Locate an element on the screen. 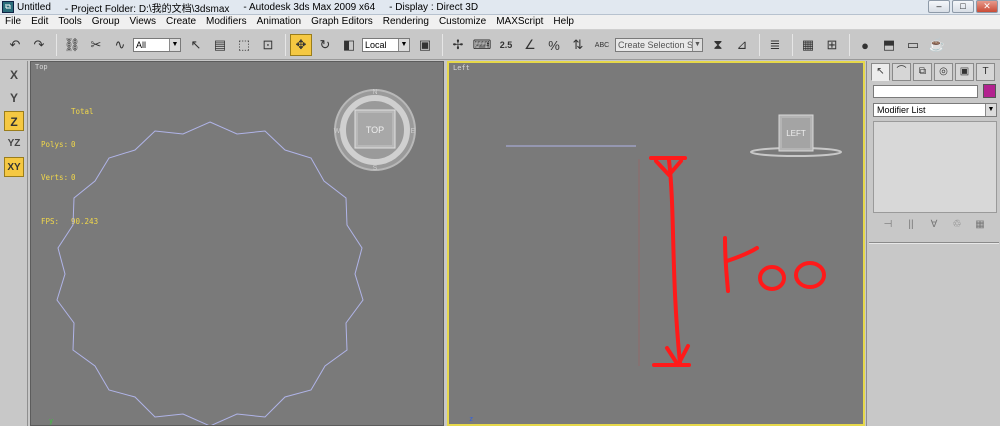  axis-xy-button: XY is located at coordinates (14, 167).